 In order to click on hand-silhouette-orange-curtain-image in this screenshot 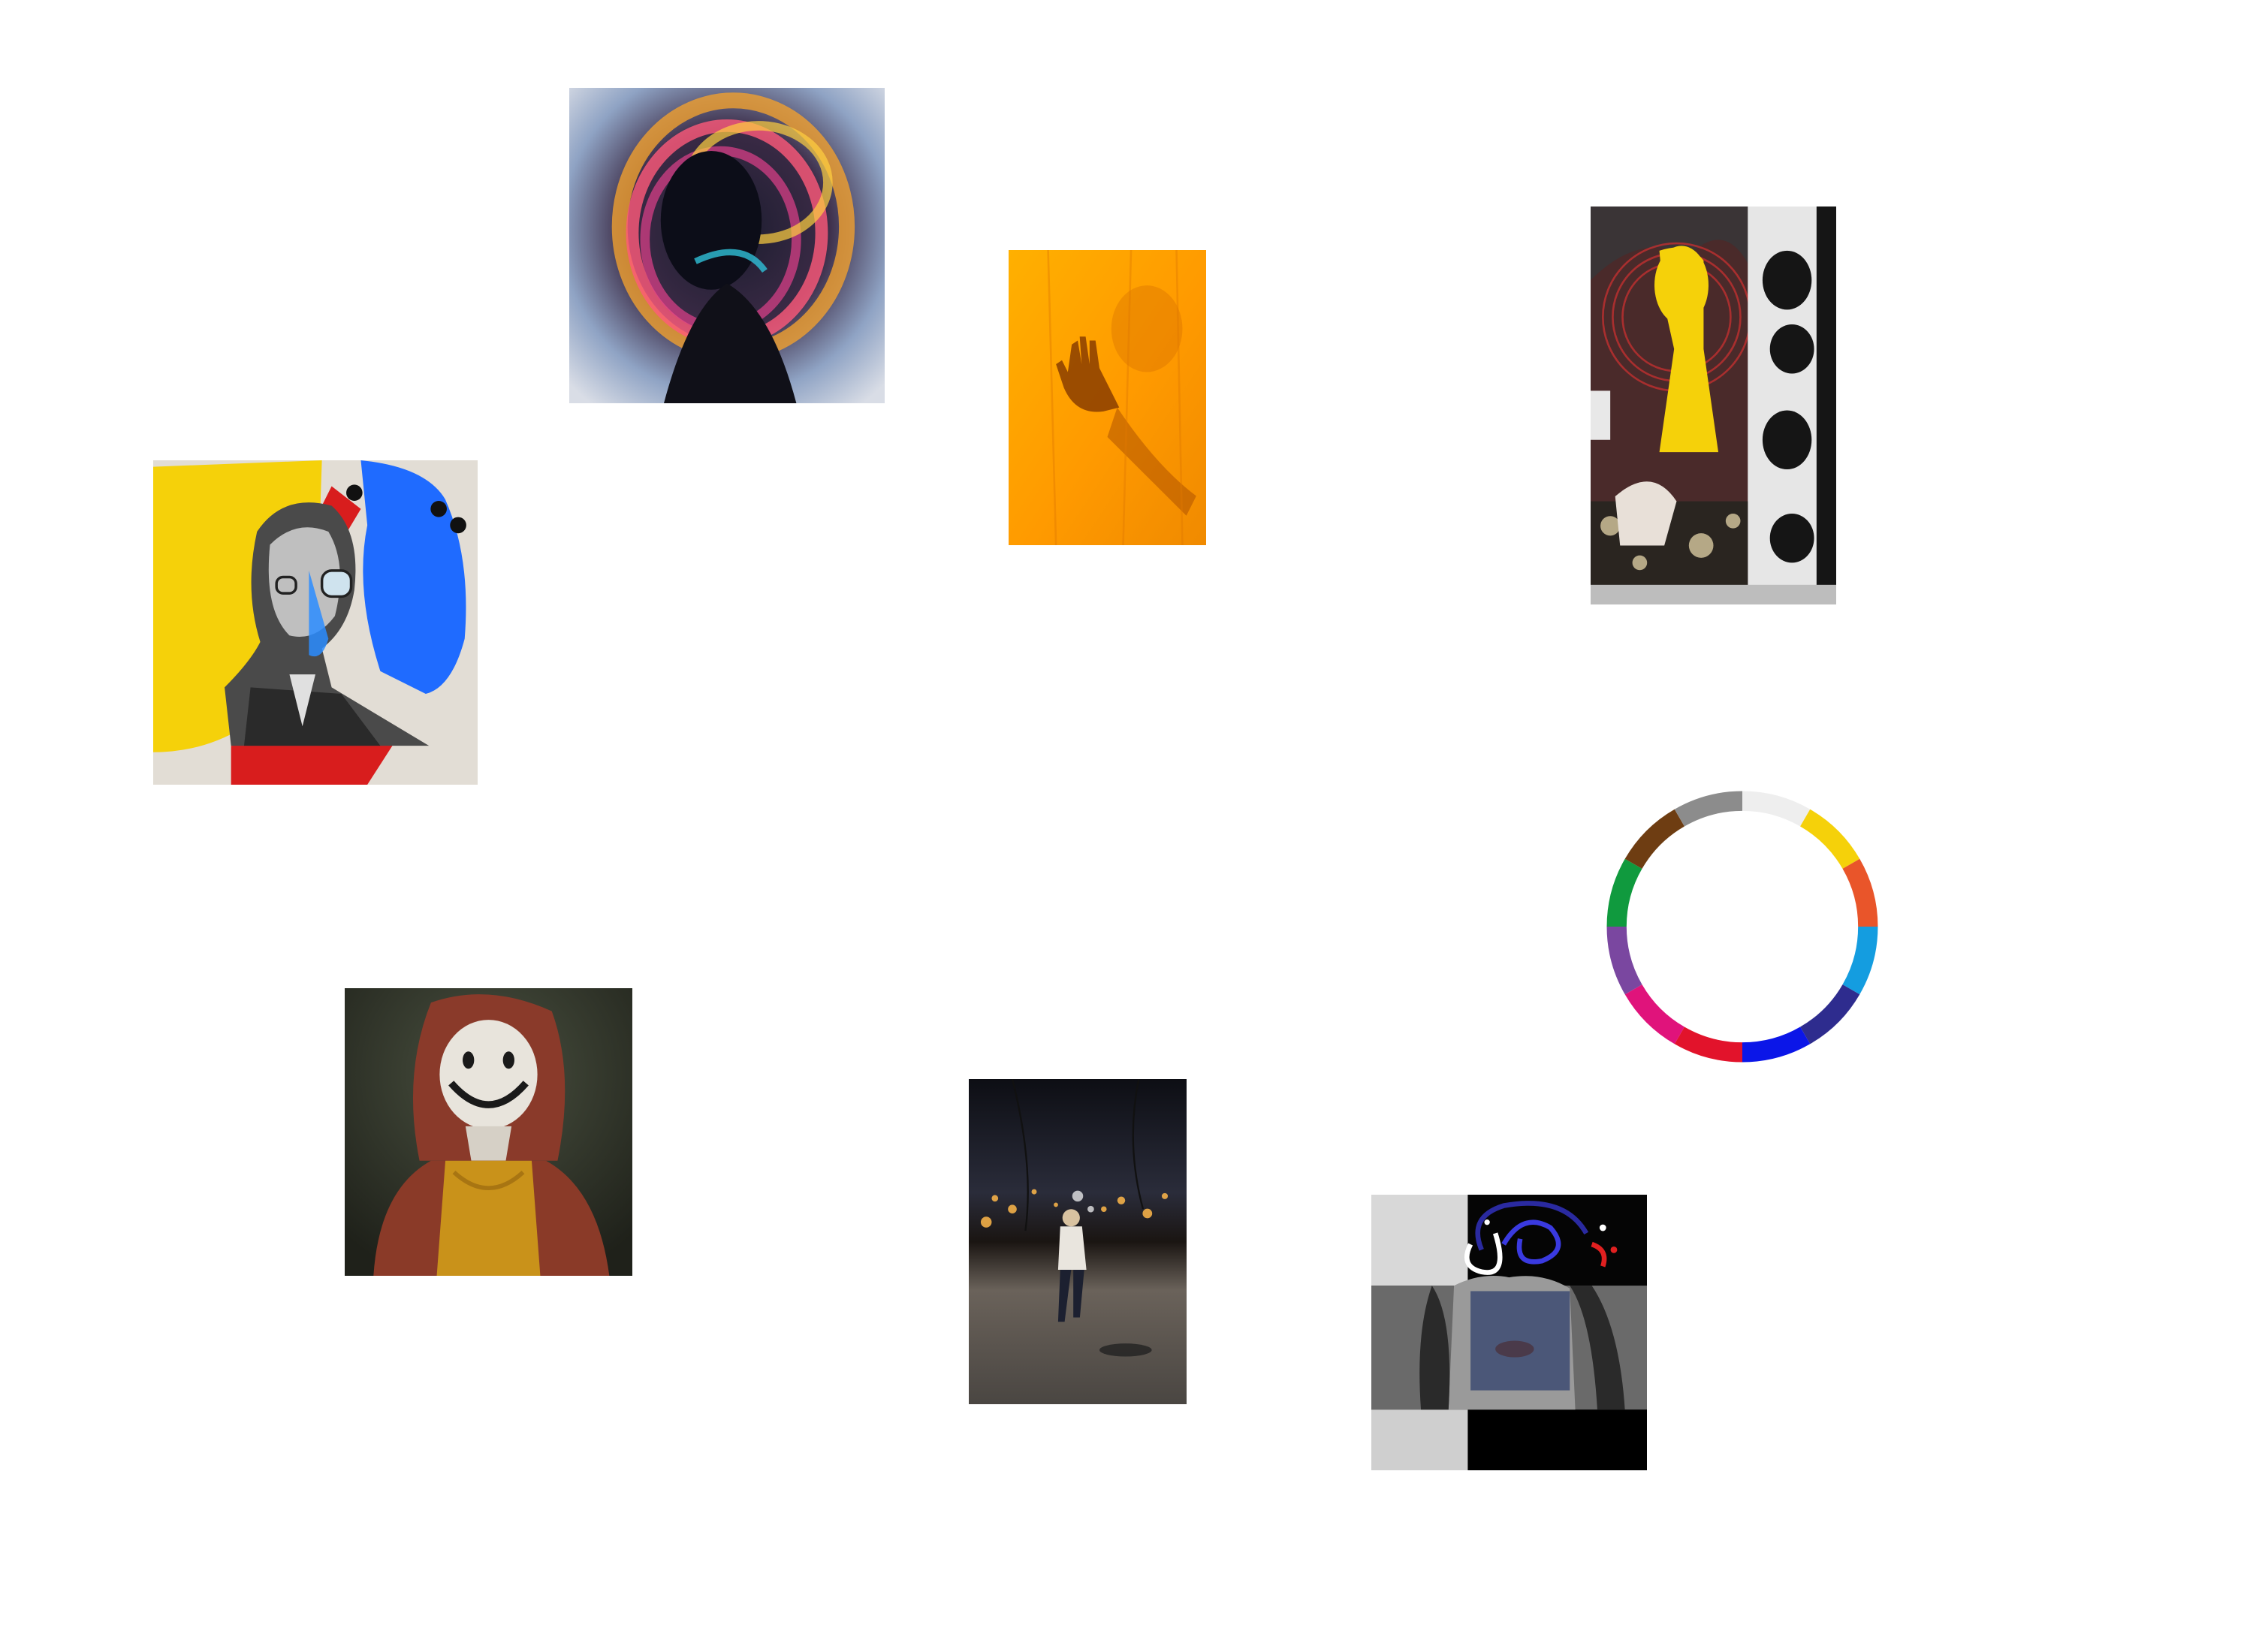, I will do `click(1107, 397)`.